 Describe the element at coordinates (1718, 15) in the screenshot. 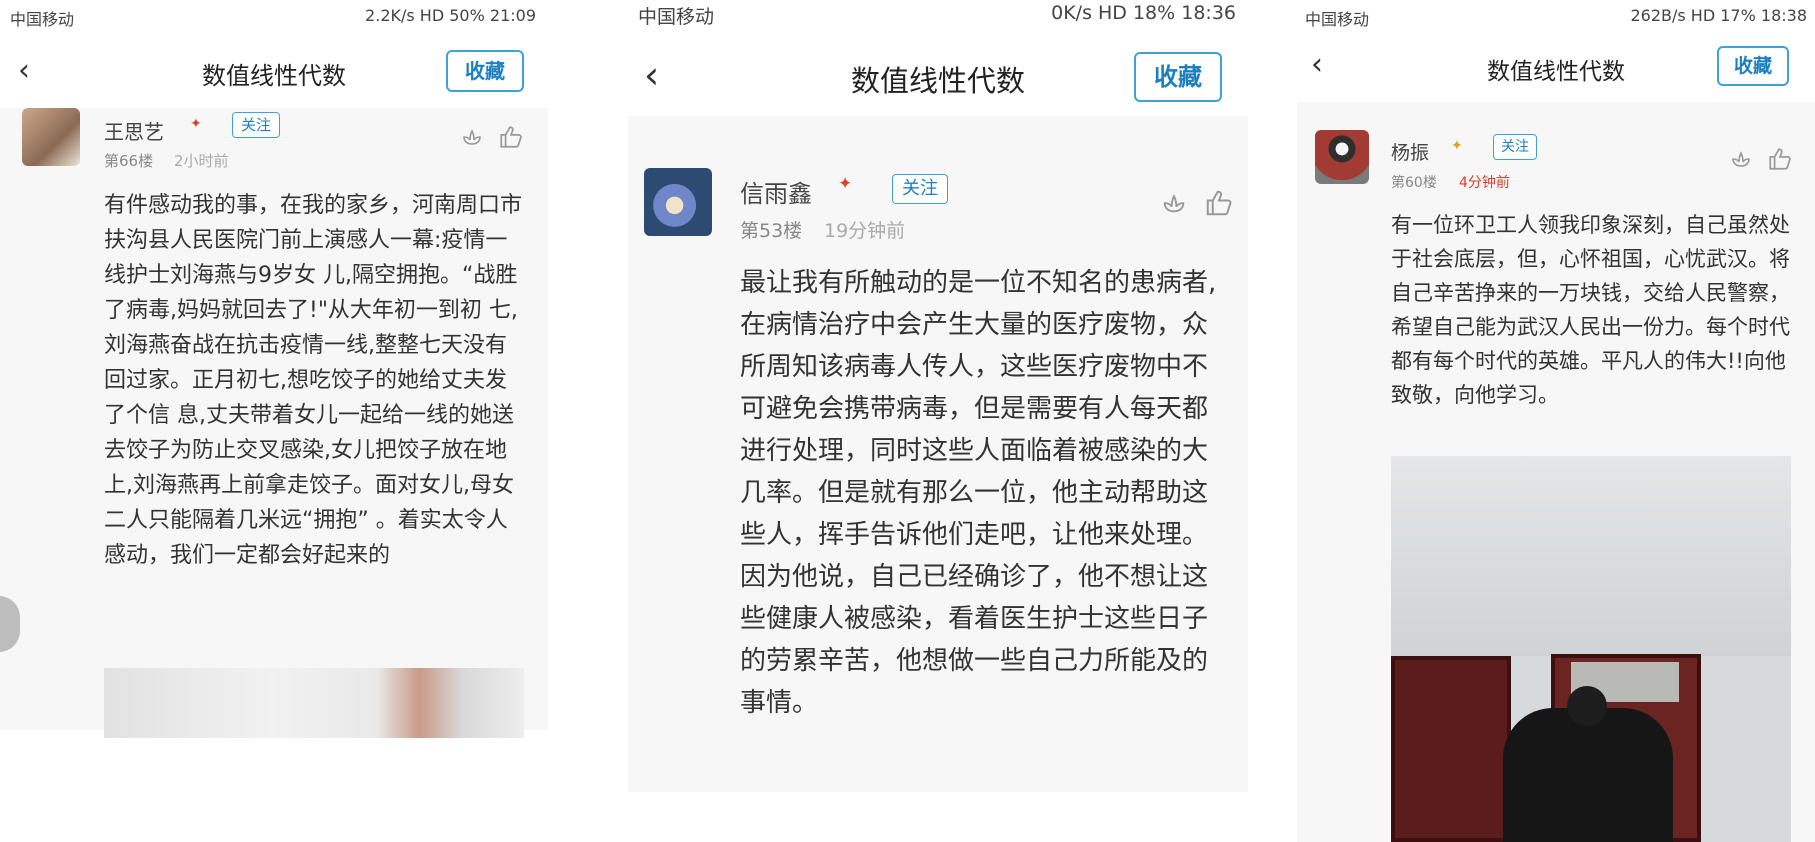

I see `status-right: 262B/s HD 17% 18:38` at that location.